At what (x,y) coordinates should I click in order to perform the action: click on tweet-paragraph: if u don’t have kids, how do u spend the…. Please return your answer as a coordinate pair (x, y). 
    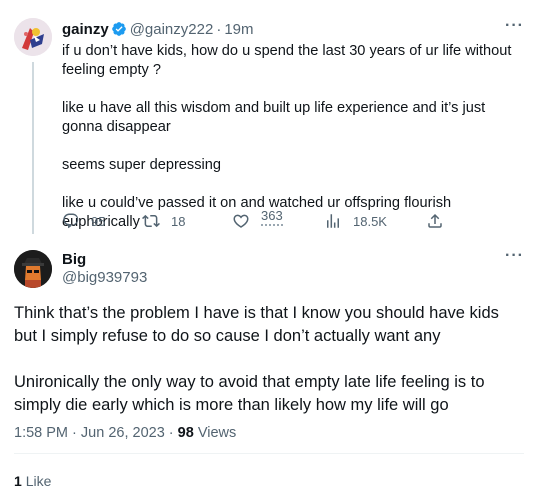
    Looking at the image, I should click on (287, 60).